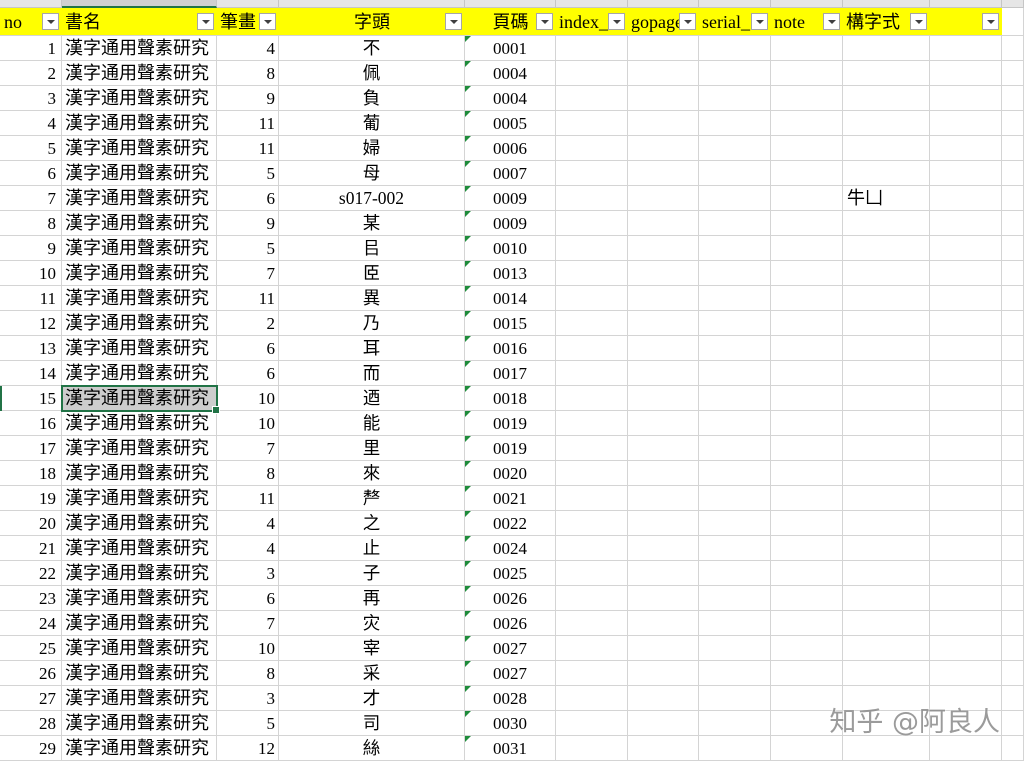 This screenshot has width=1024, height=761. I want to click on cell-head-char: 來, so click(372, 473).